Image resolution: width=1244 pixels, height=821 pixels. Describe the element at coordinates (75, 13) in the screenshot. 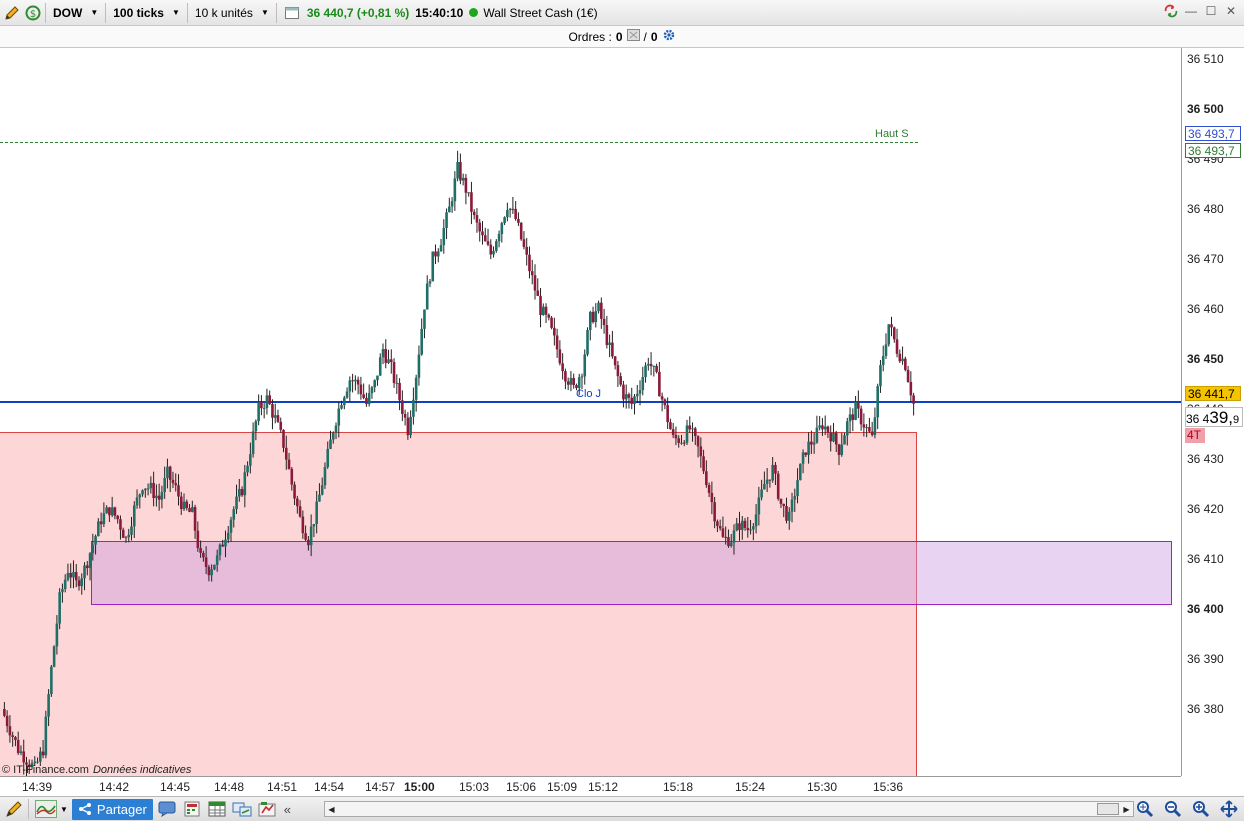

I see `instrument-code-dropdown: DOW ▼` at that location.